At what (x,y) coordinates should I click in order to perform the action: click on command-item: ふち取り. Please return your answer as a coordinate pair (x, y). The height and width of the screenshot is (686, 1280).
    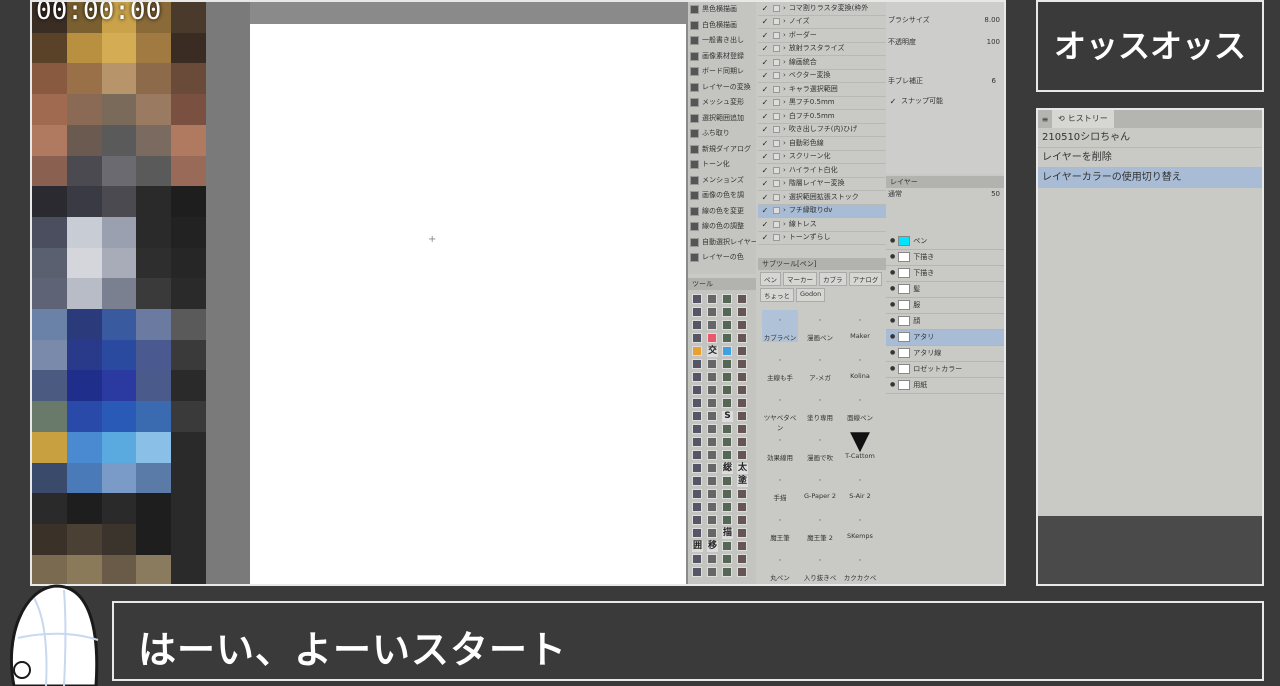
    Looking at the image, I should click on (722, 134).